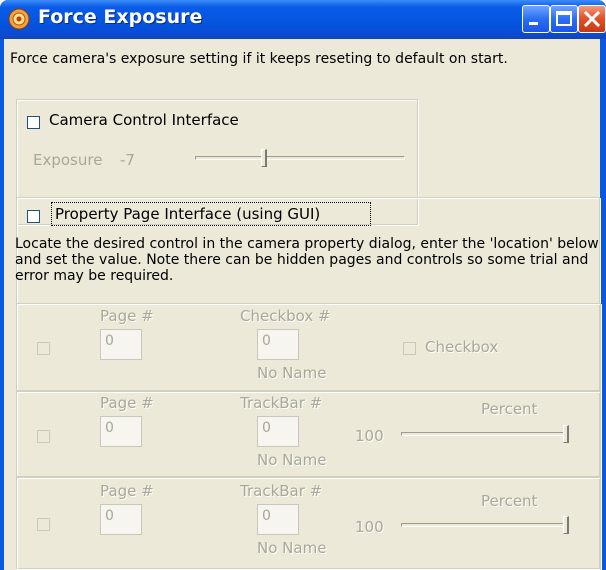 The height and width of the screenshot is (570, 606). I want to click on row-1-enable-checkbox, so click(43, 348).